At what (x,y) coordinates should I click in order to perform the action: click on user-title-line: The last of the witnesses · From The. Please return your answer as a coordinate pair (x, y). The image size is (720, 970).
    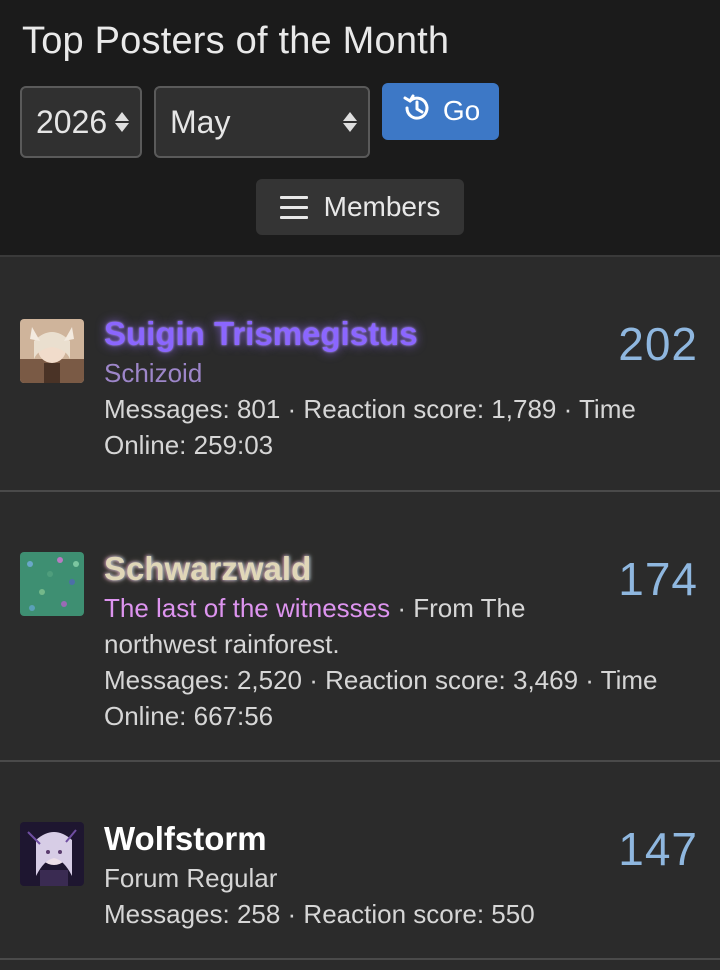
    Looking at the image, I should click on (392, 608).